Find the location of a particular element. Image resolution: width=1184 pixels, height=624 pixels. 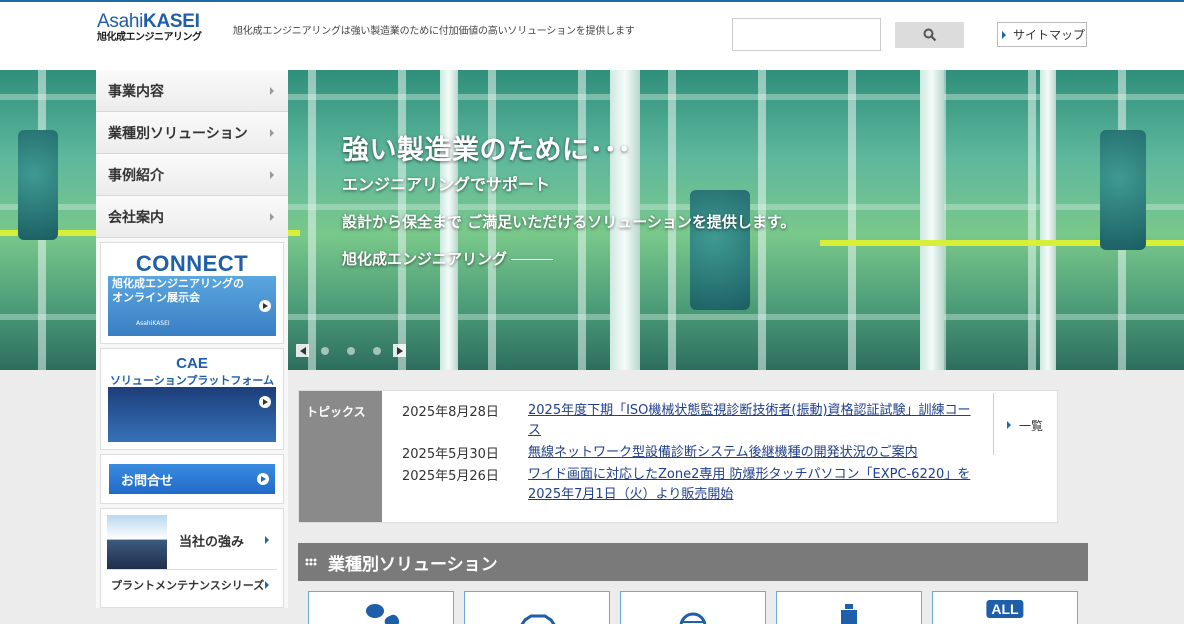

nav-item-label: 会社案内 is located at coordinates (136, 217).